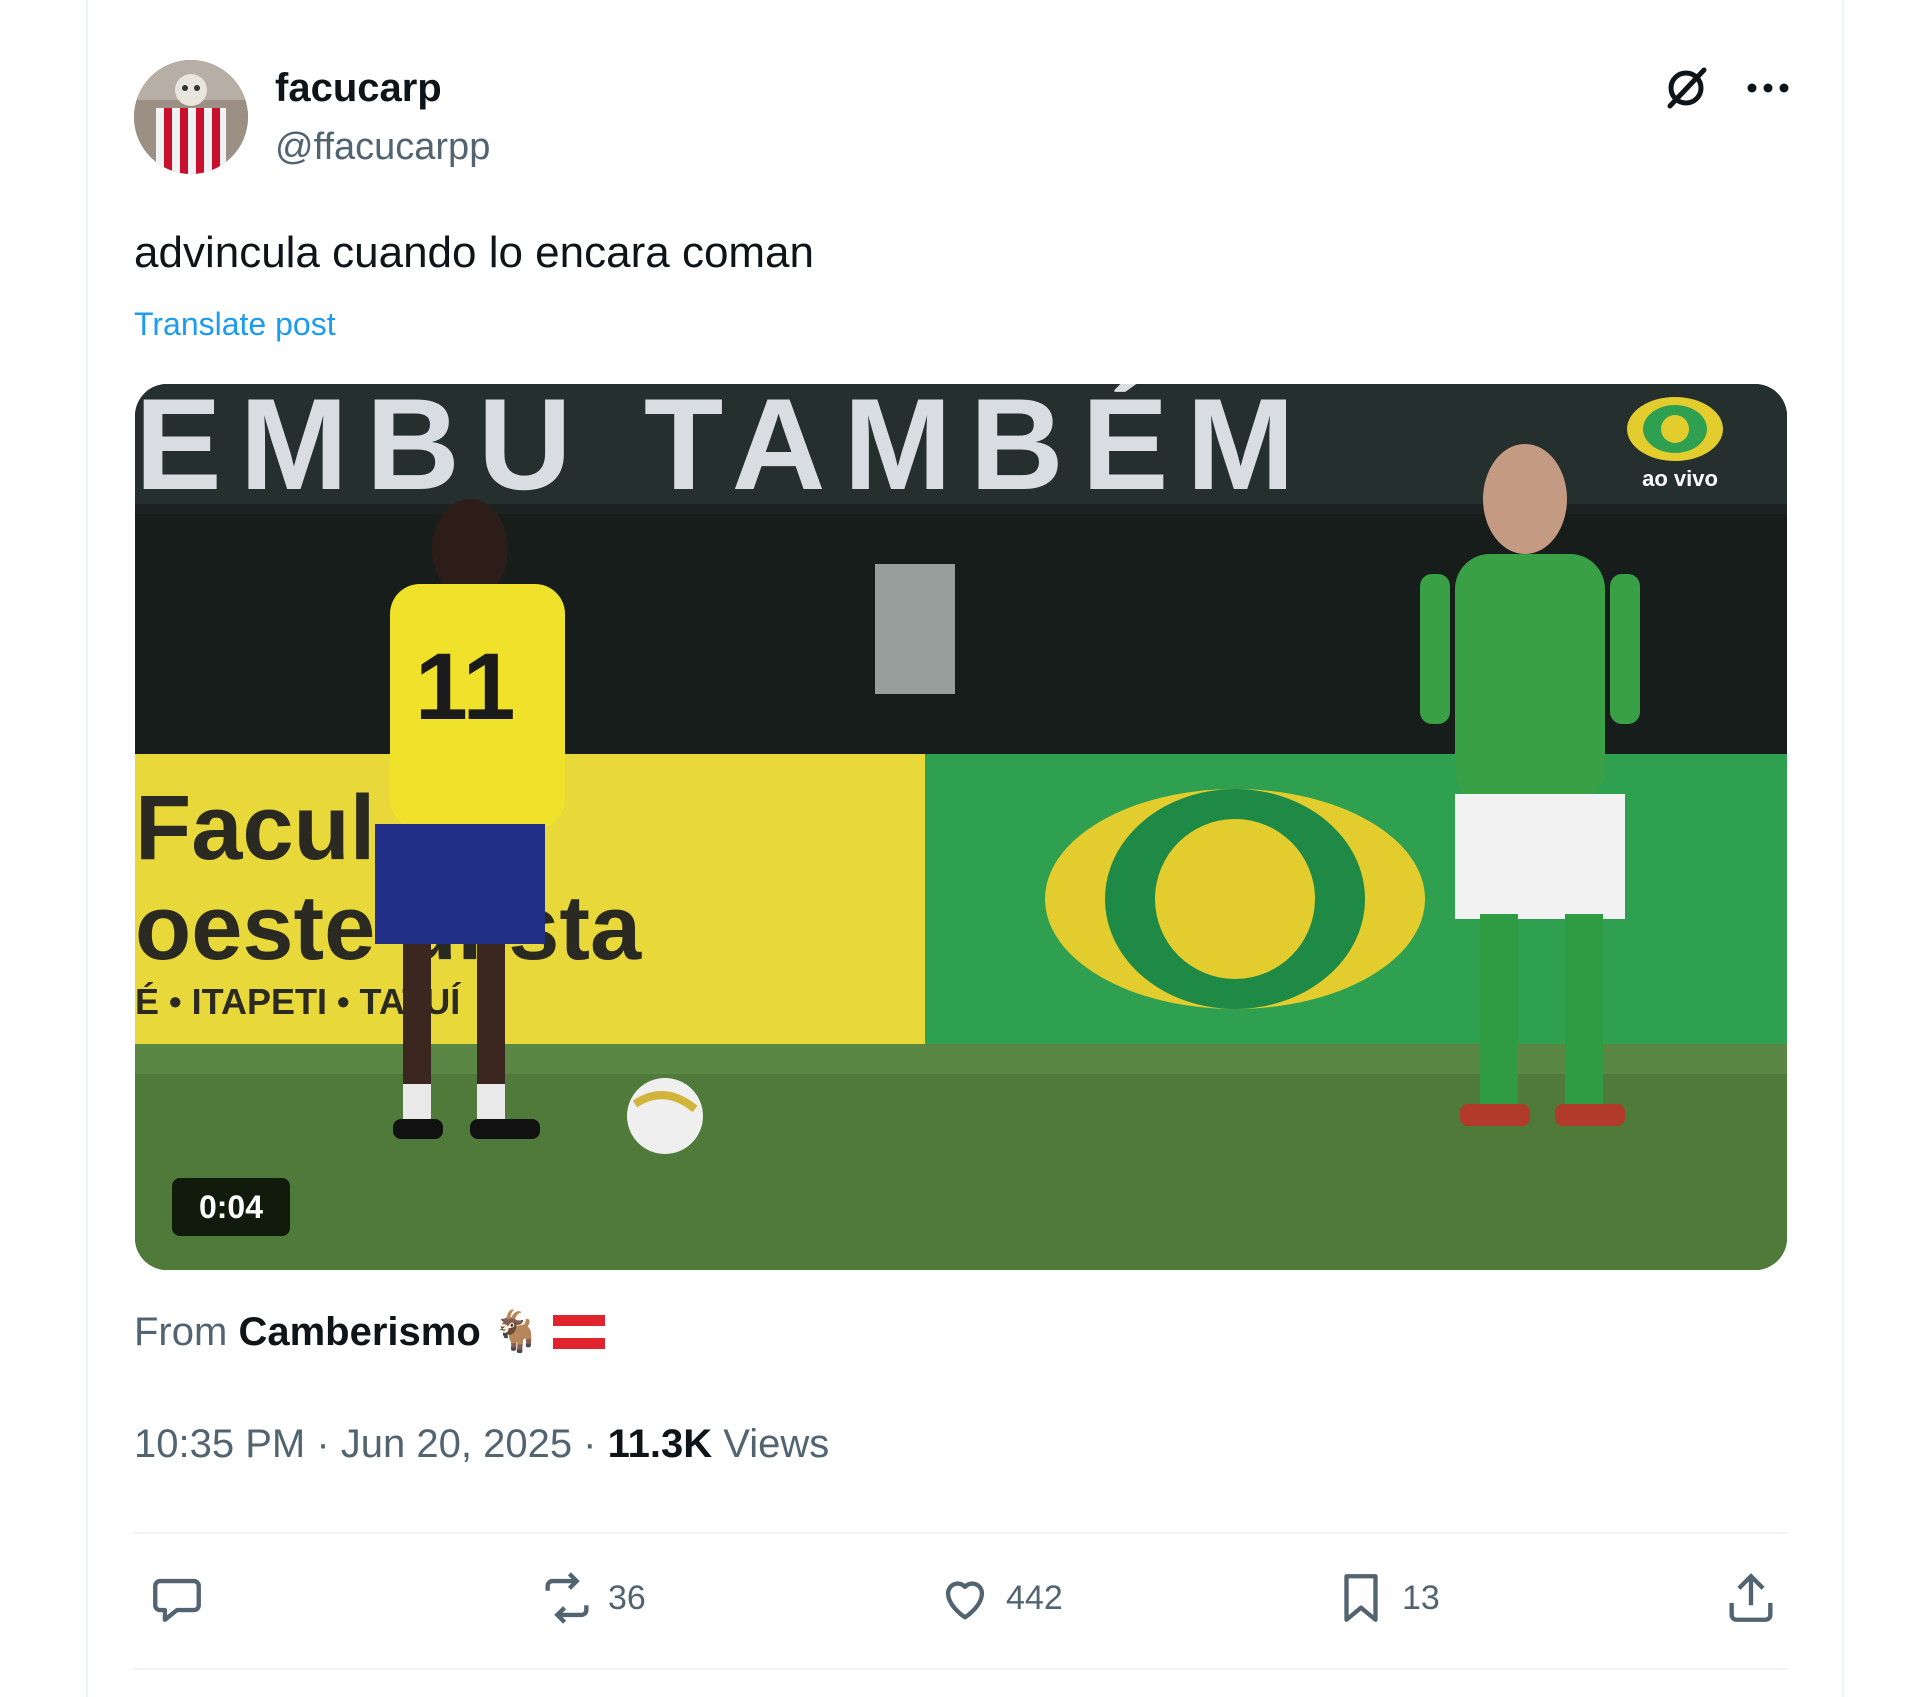  I want to click on from-prefix: From, so click(181, 1332).